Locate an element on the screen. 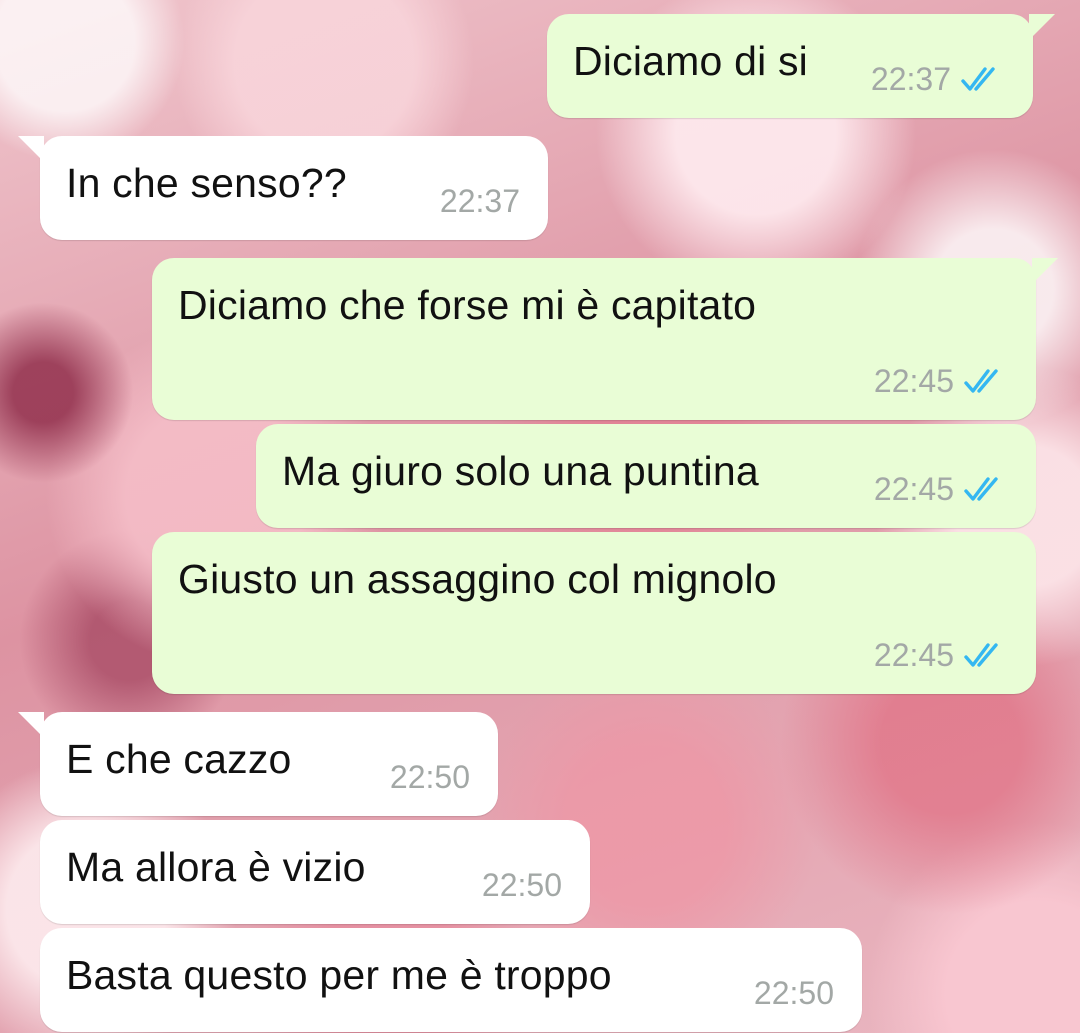 Image resolution: width=1080 pixels, height=1033 pixels. message-text: Diciamo di si is located at coordinates (690, 61).